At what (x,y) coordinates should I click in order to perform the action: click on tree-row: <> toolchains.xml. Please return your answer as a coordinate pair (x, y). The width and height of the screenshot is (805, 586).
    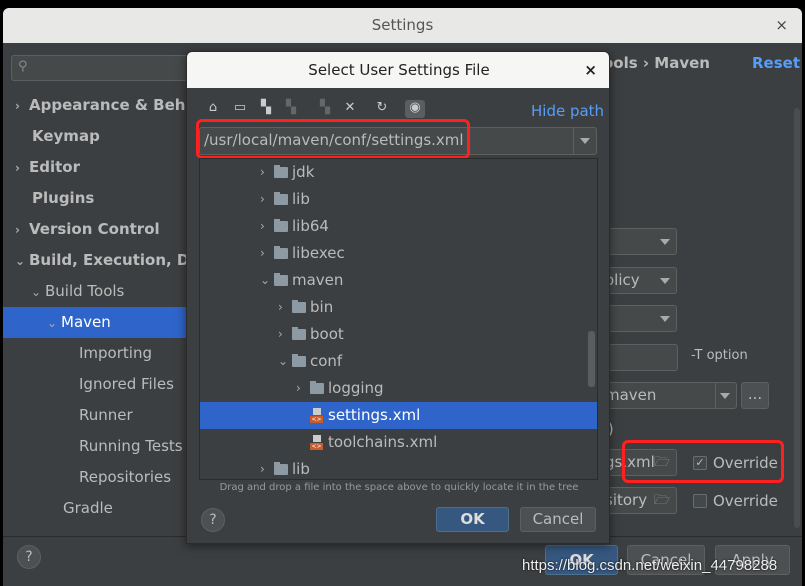
    Looking at the image, I should click on (398, 442).